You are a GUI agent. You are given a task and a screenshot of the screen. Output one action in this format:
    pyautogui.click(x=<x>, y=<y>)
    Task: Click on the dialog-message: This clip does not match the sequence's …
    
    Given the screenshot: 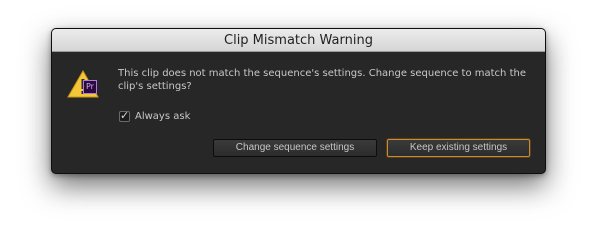 What is the action you would take?
    pyautogui.click(x=322, y=80)
    